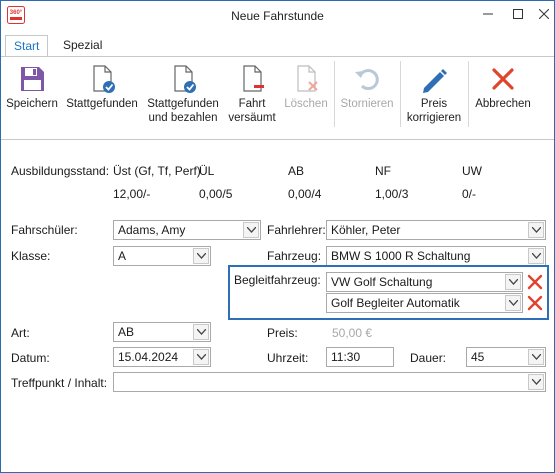 This screenshot has width=555, height=473. What do you see at coordinates (252, 104) in the screenshot?
I see `trip-missed-label-line1: Fahrt` at bounding box center [252, 104].